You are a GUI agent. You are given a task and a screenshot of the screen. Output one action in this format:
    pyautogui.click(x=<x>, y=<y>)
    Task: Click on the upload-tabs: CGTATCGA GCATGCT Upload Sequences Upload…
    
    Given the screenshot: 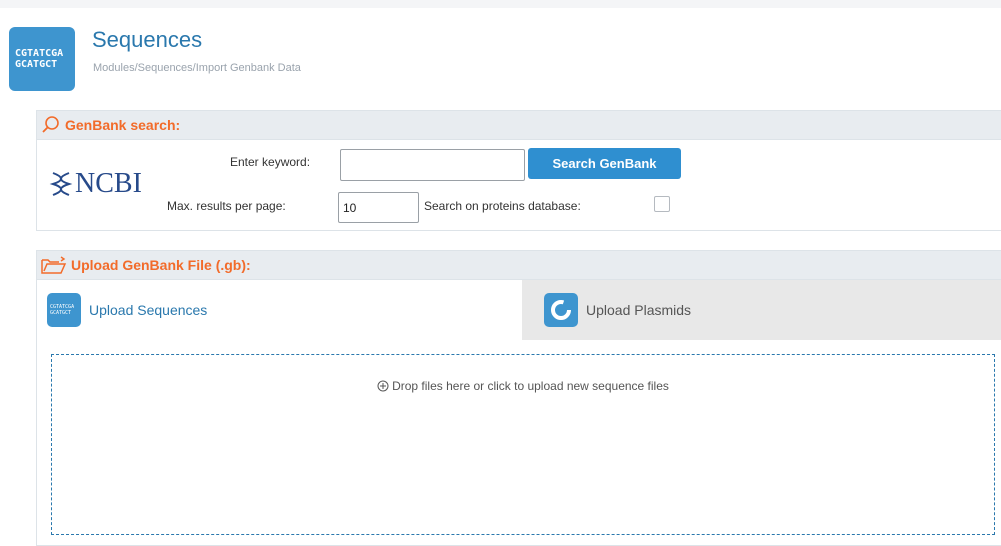 What is the action you would take?
    pyautogui.click(x=519, y=310)
    